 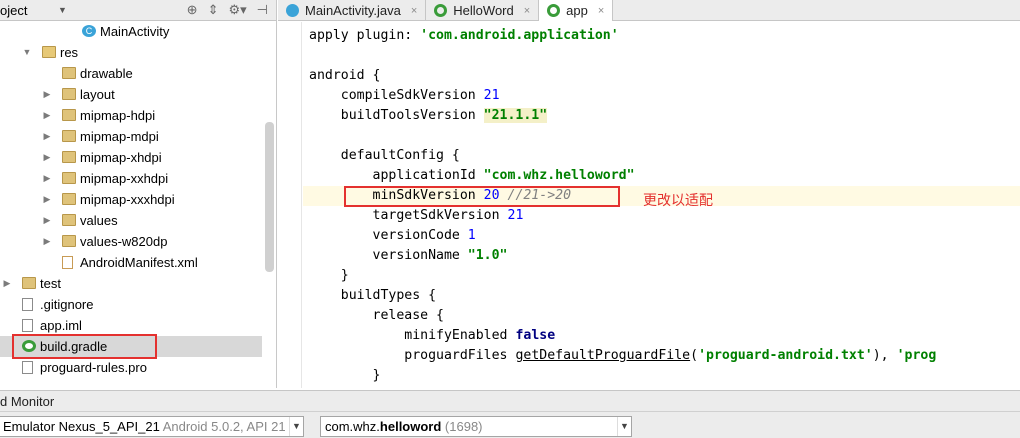 I want to click on tree-item-label: mipmap-xxhdpi, so click(x=124, y=178).